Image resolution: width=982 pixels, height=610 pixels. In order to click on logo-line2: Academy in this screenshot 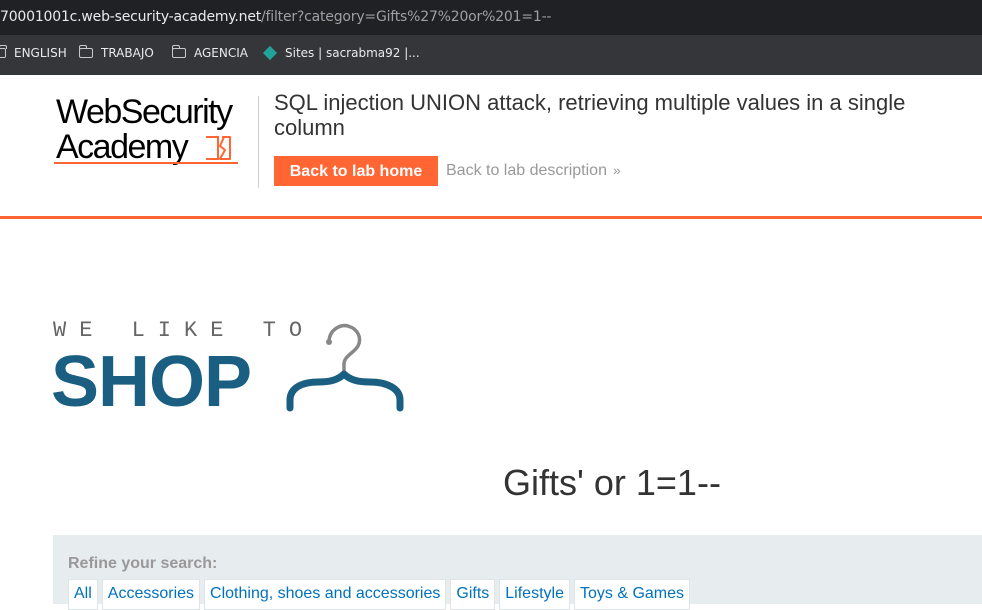, I will do `click(122, 147)`.